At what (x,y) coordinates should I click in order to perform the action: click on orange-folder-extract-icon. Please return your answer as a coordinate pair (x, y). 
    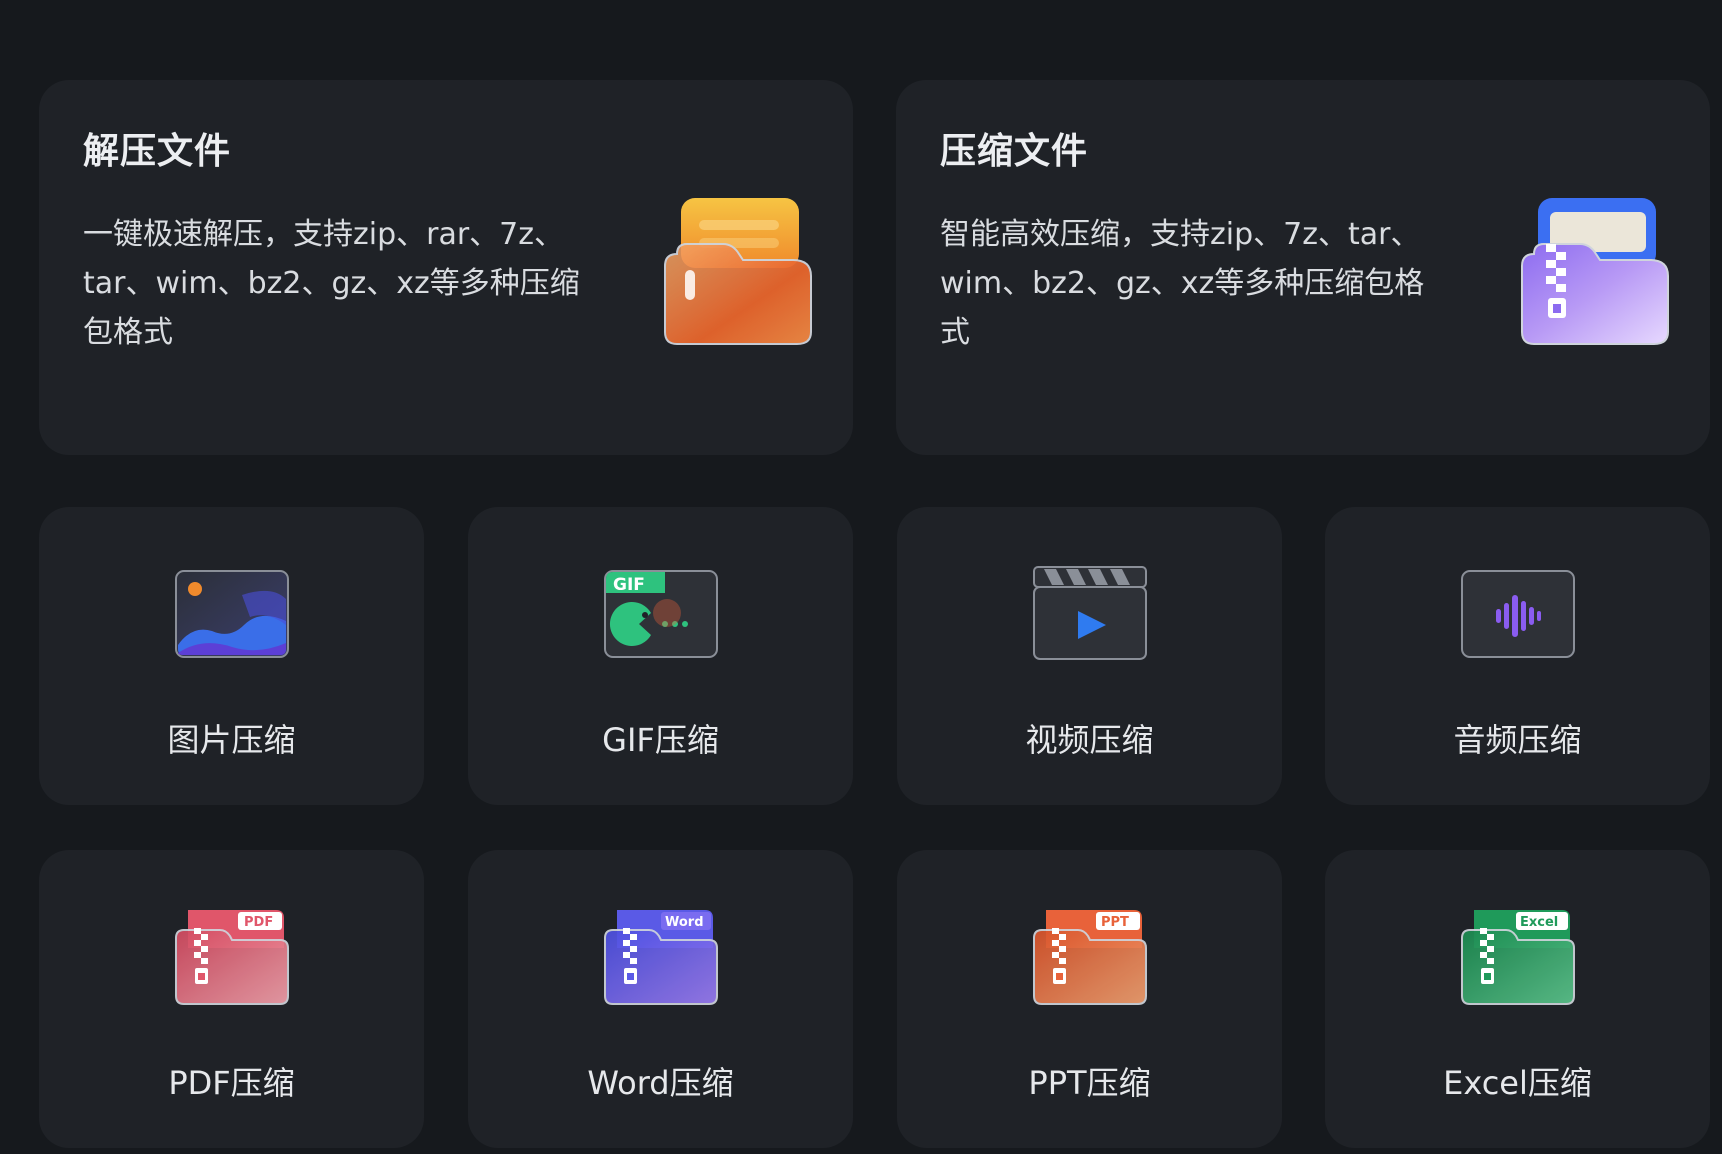
    Looking at the image, I should click on (738, 271).